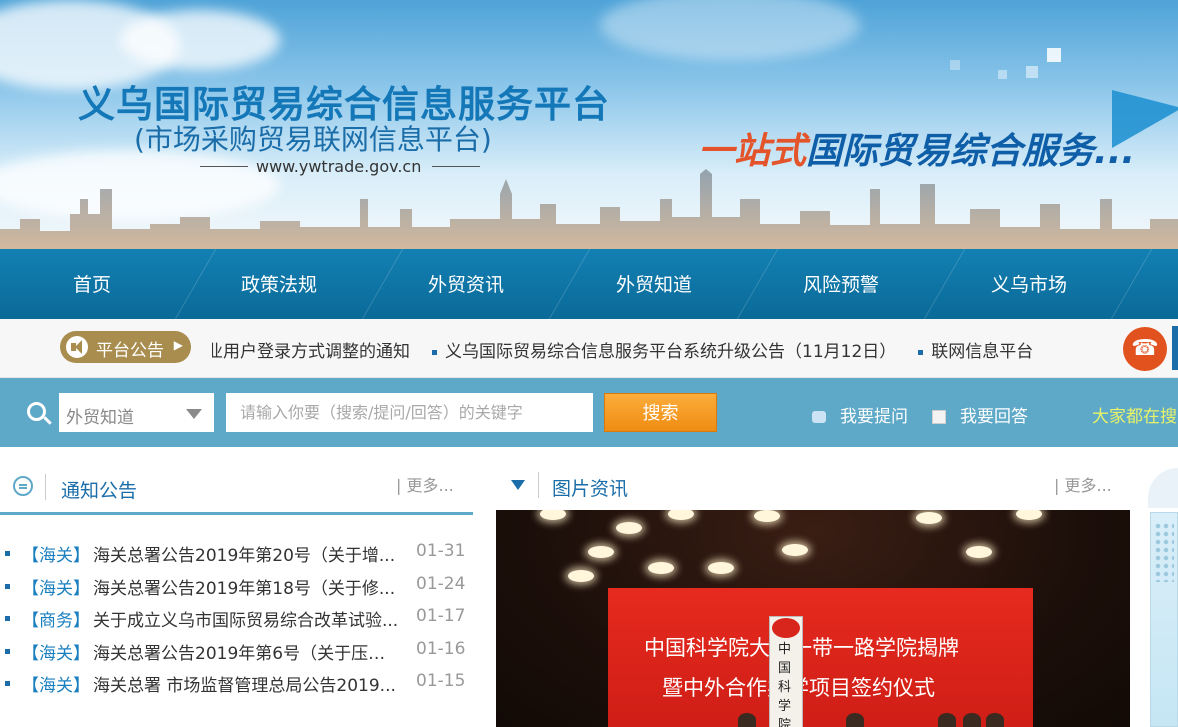  I want to click on list-item: 【海关】 海关总署公告2019年第6号（关于压缩... 01-16, so click(236, 653).